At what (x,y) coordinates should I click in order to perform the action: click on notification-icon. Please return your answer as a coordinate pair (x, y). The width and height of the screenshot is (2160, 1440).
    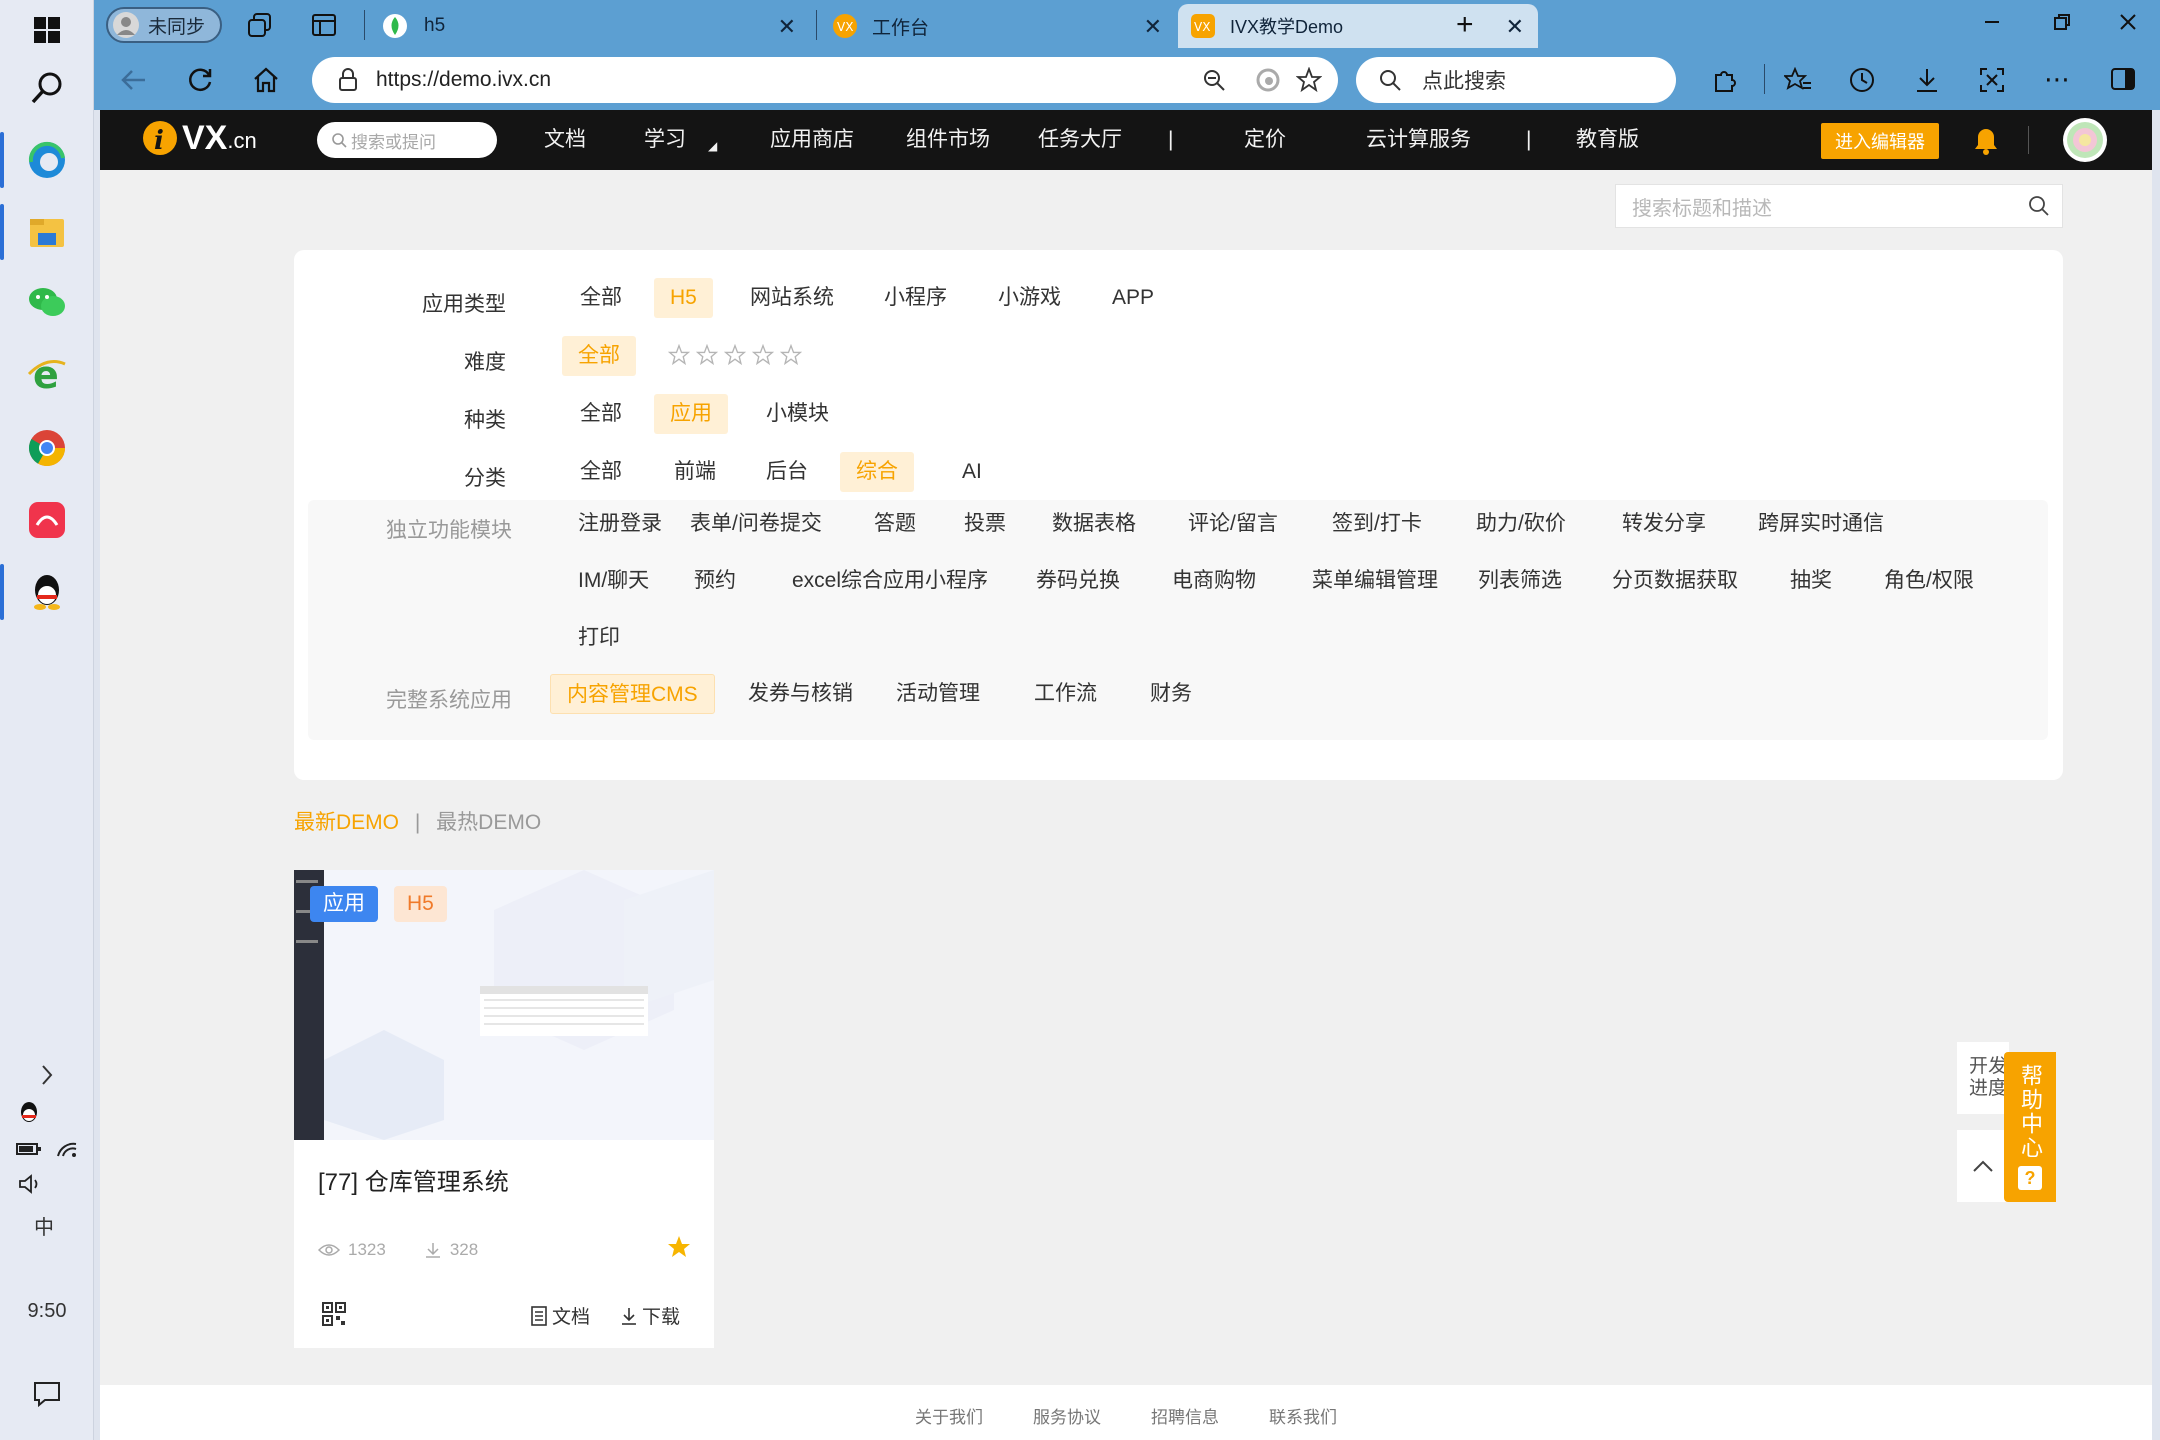
    Looking at the image, I should click on (47, 1394).